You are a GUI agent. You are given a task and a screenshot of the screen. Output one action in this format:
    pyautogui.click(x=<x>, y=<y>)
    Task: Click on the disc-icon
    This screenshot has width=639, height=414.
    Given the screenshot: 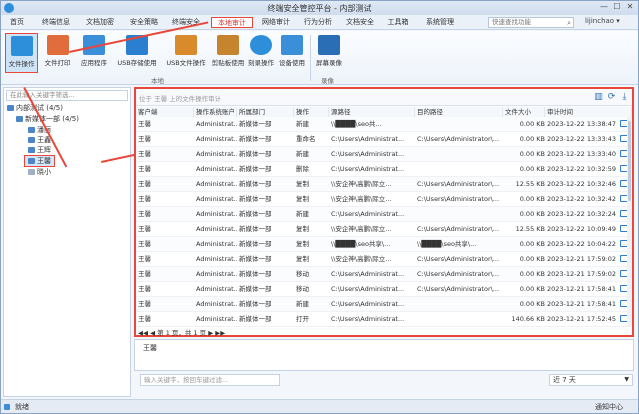 What is the action you would take?
    pyautogui.click(x=261, y=45)
    